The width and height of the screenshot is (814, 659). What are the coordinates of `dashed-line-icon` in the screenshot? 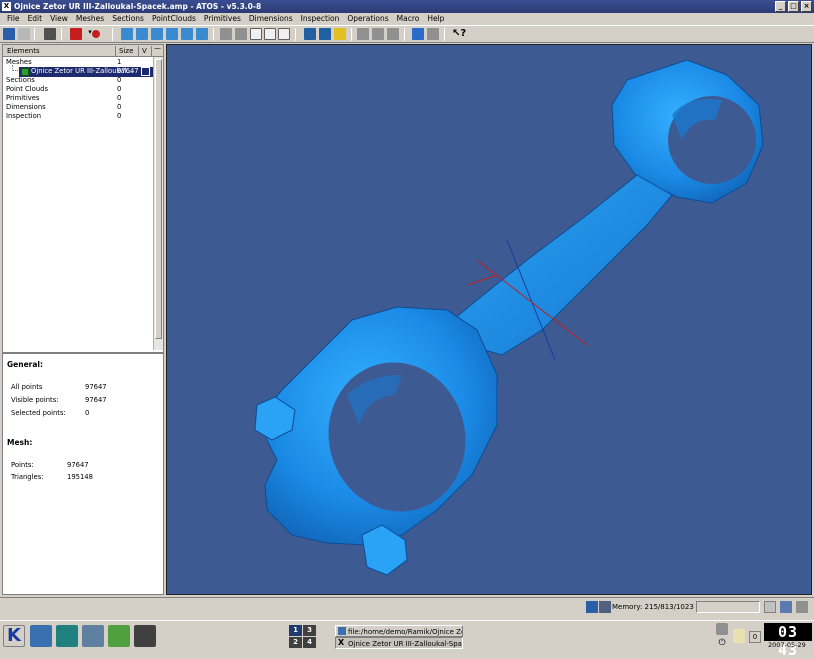 It's located at (393, 34).